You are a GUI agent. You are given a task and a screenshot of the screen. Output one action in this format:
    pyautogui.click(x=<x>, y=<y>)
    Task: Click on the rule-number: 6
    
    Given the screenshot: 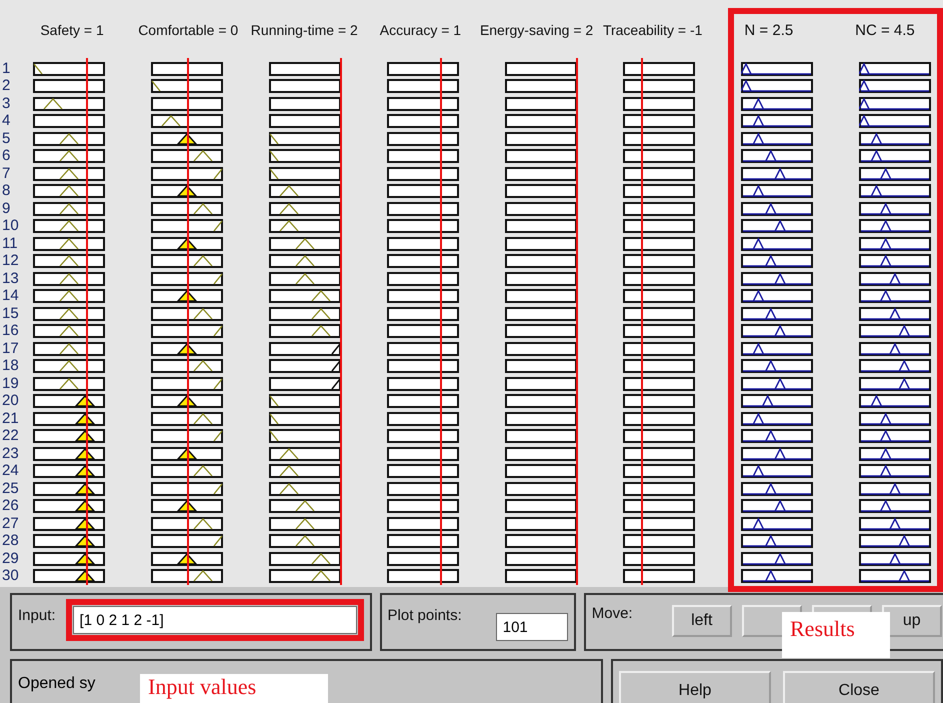 What is the action you would take?
    pyautogui.click(x=6, y=156)
    